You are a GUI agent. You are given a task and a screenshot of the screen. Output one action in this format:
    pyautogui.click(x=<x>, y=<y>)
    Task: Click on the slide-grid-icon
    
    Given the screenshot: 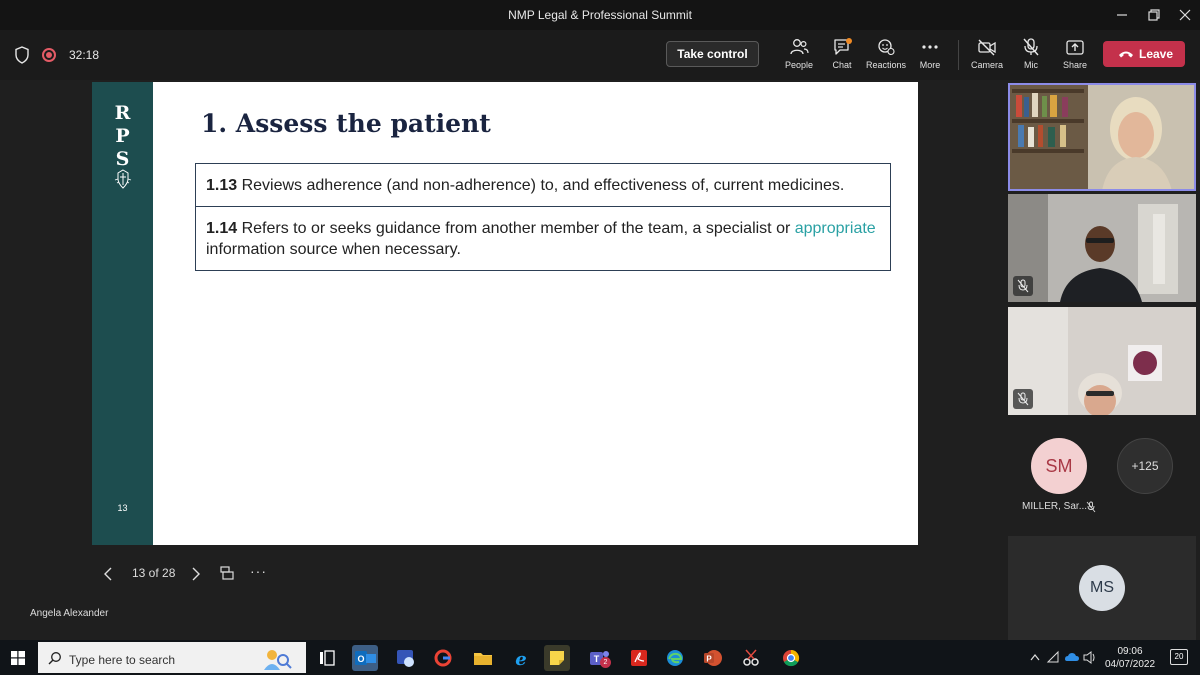 What is the action you would take?
    pyautogui.click(x=227, y=573)
    